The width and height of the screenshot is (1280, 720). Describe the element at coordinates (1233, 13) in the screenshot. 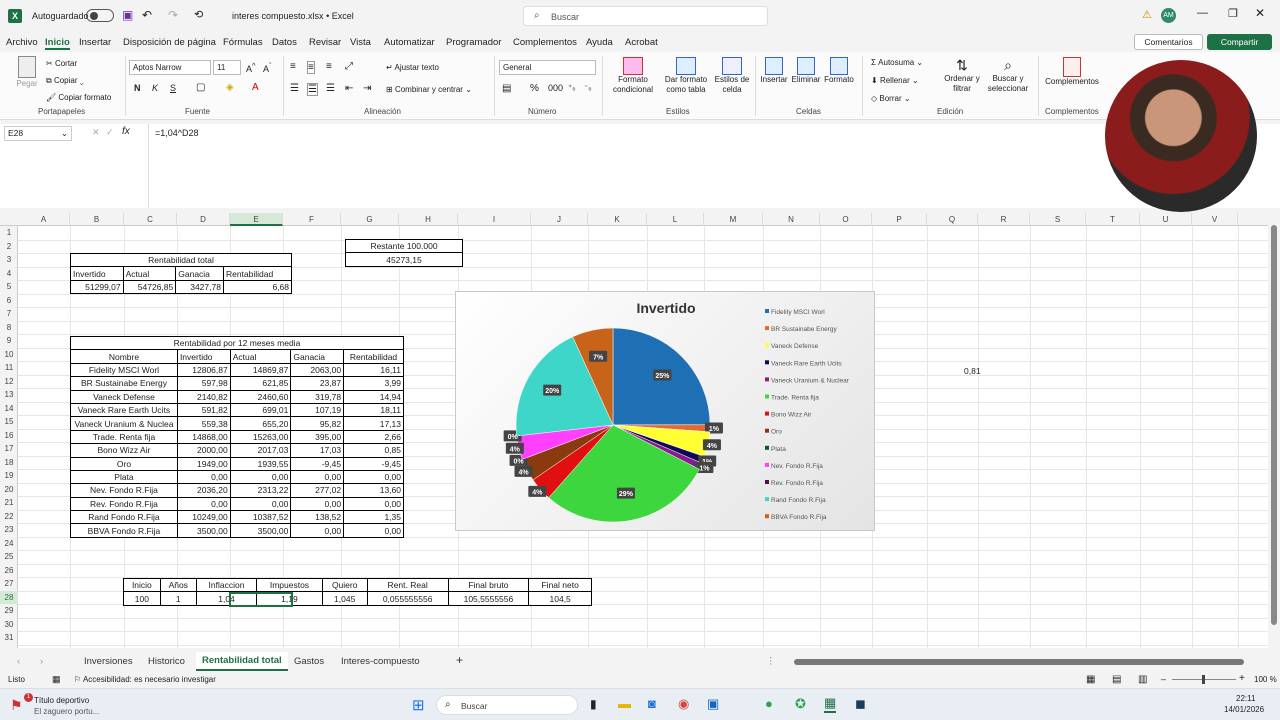

I see `restore-icon: ❐` at that location.